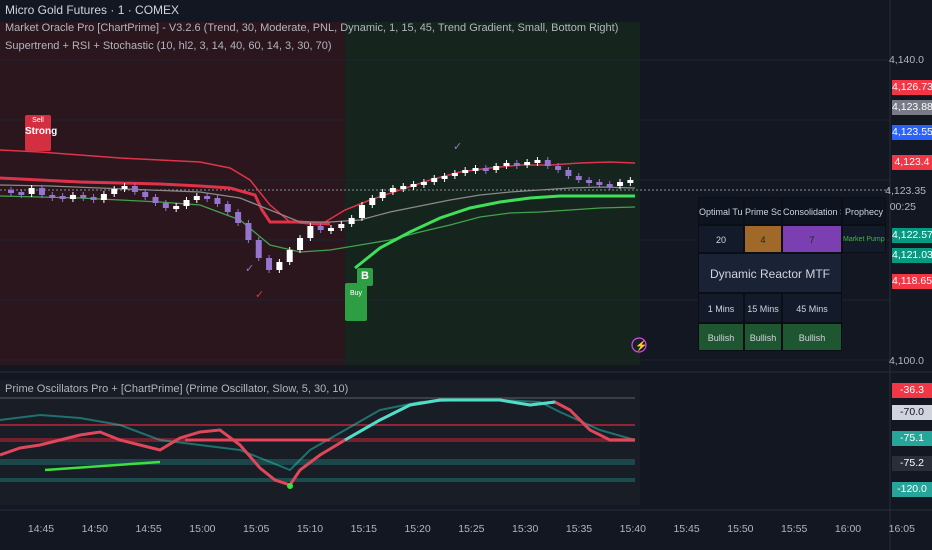 The height and width of the screenshot is (550, 932). Describe the element at coordinates (794, 529) in the screenshot. I see `time-axis-label: 15:55` at that location.